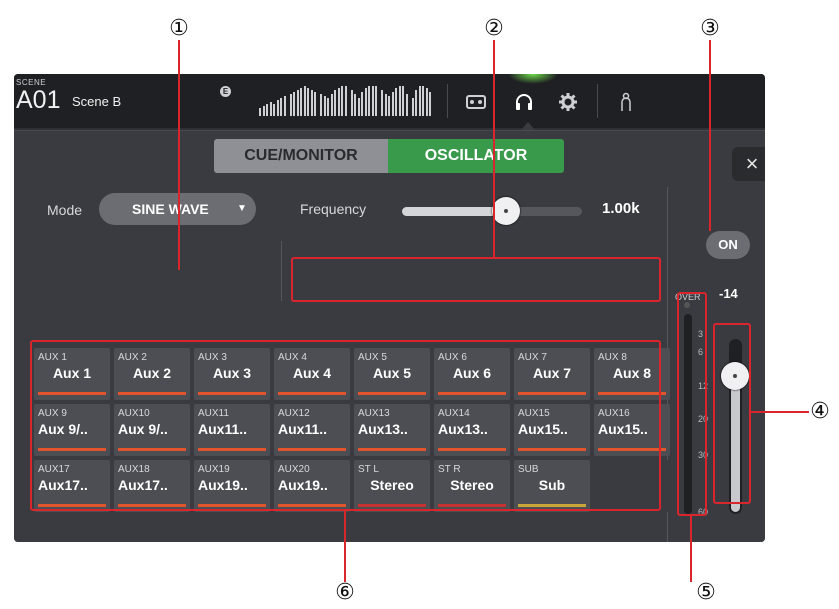 This screenshot has width=839, height=609. Describe the element at coordinates (710, 28) in the screenshot. I see `callout-3: ③` at that location.